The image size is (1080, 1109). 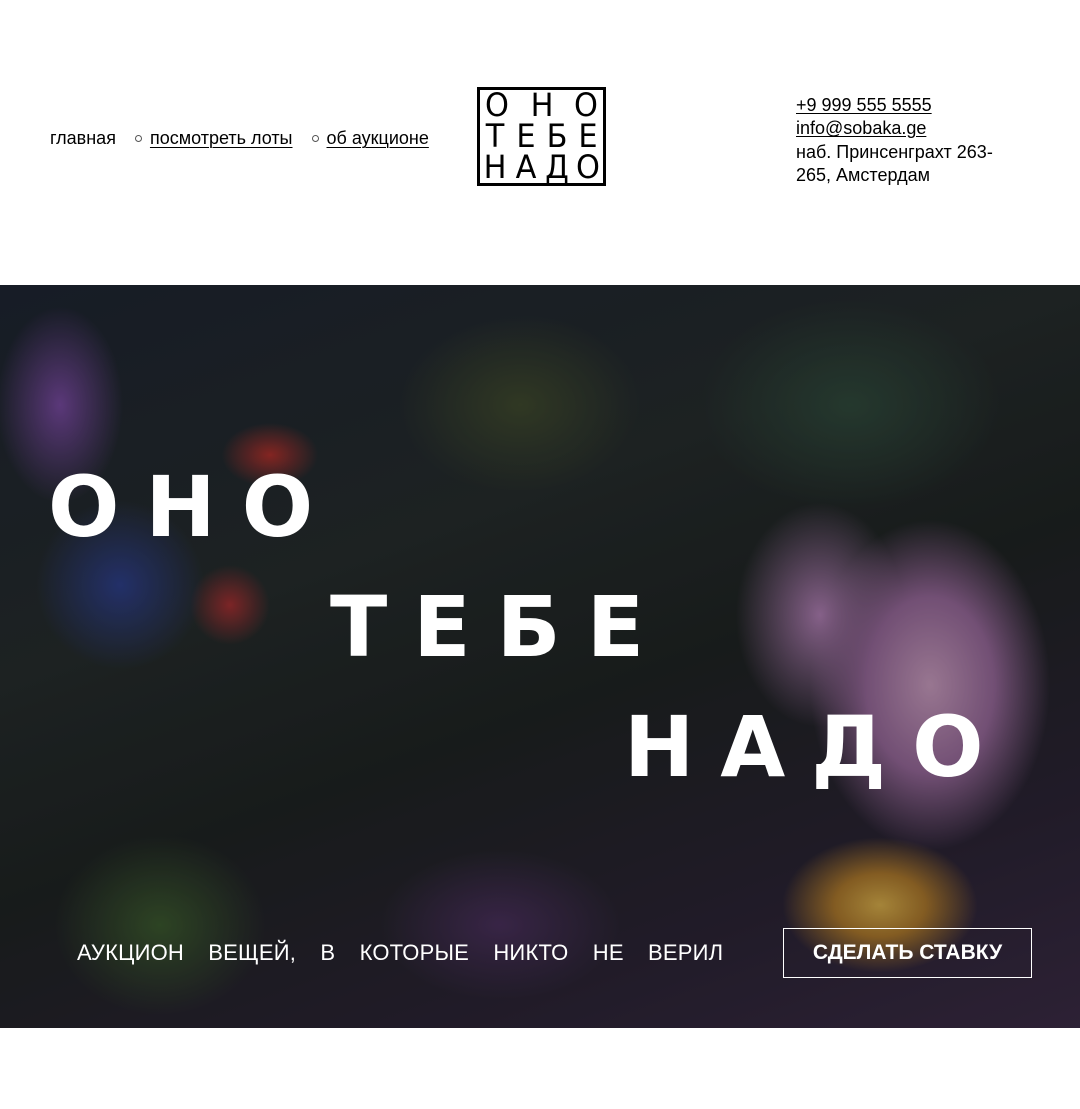 I want to click on hero-title-line-1: ОНО, so click(x=194, y=507).